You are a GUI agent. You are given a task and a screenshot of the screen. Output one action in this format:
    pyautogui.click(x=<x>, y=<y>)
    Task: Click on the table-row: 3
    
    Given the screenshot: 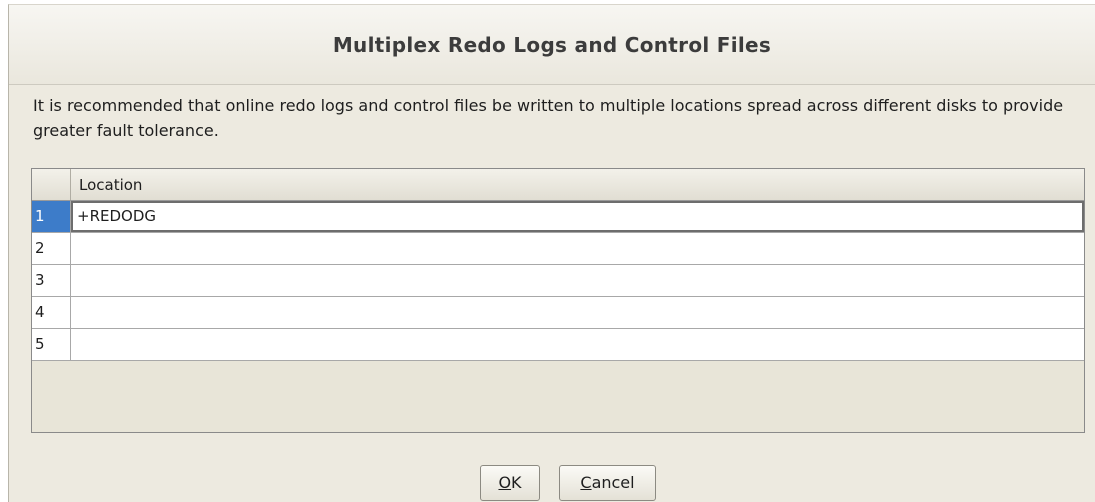 What is the action you would take?
    pyautogui.click(x=558, y=281)
    